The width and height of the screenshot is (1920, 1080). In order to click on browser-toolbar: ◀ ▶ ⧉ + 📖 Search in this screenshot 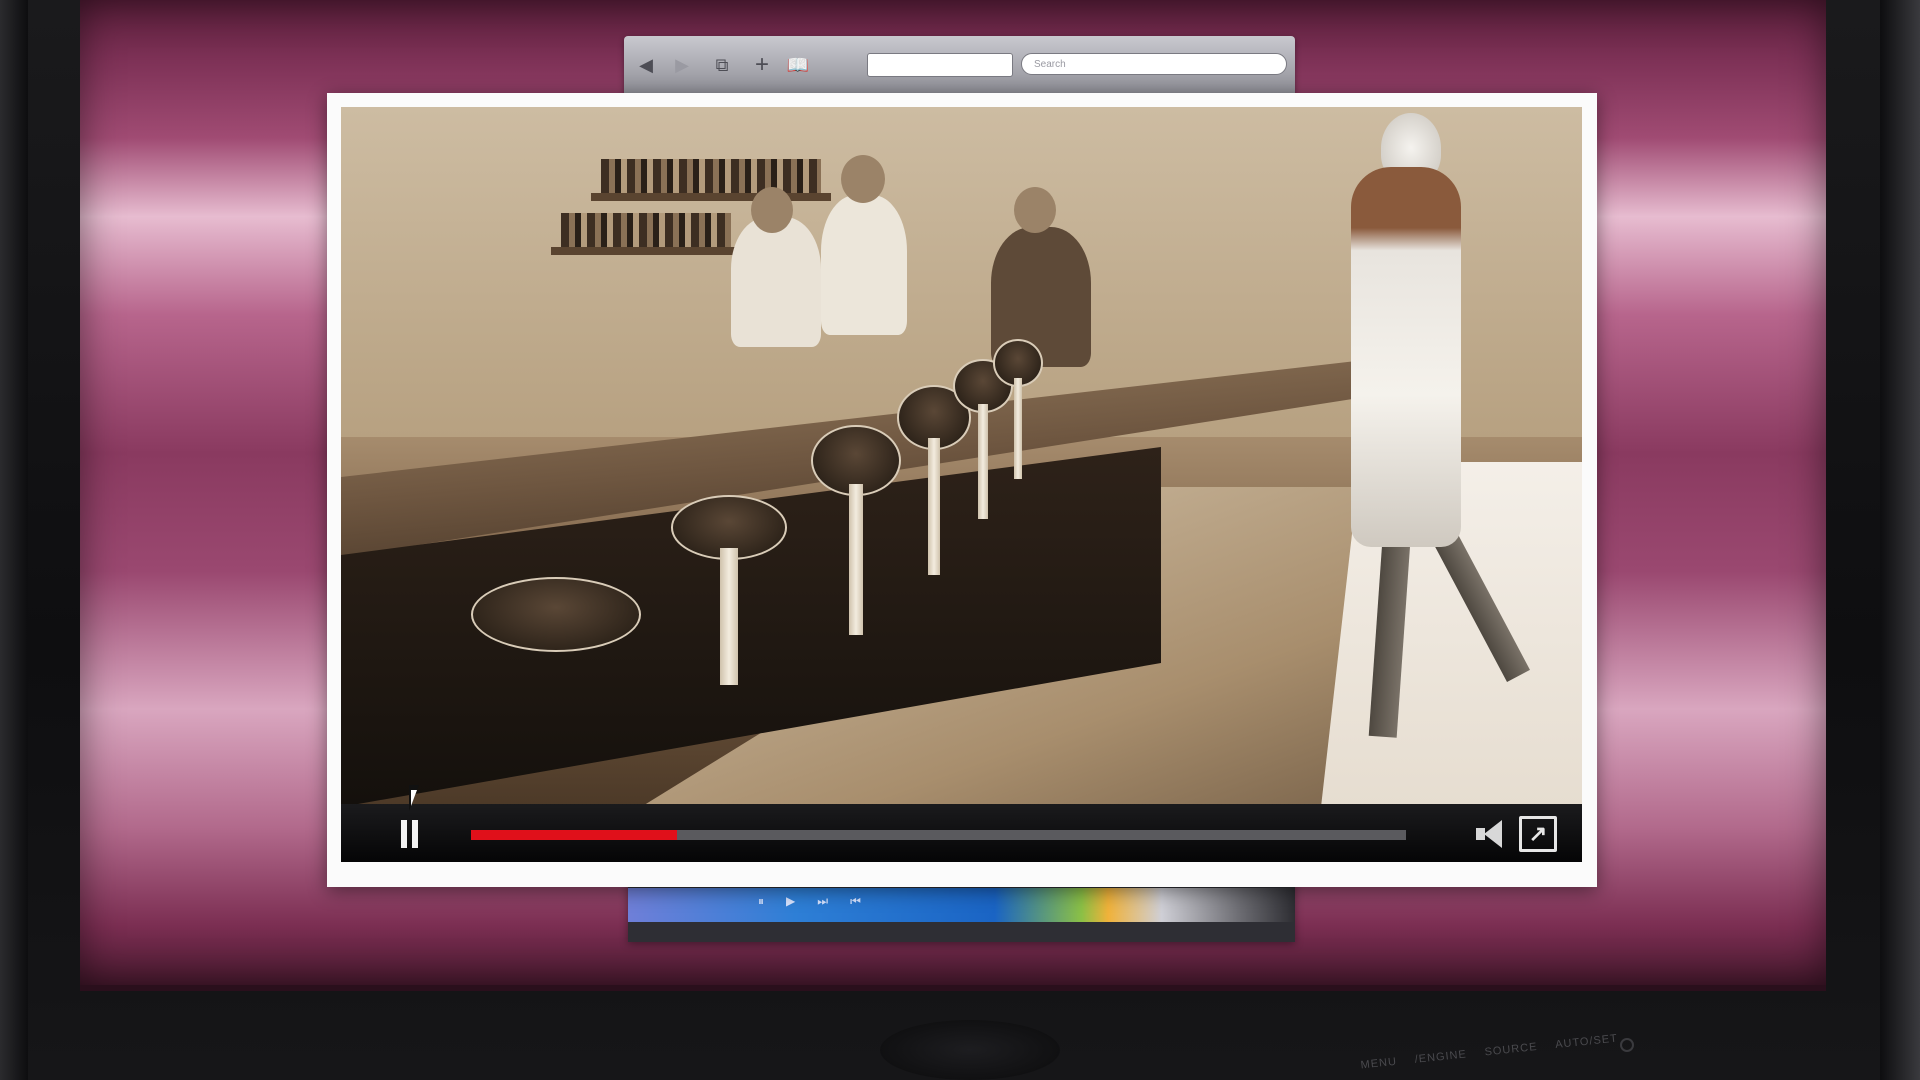, I will do `click(959, 65)`.